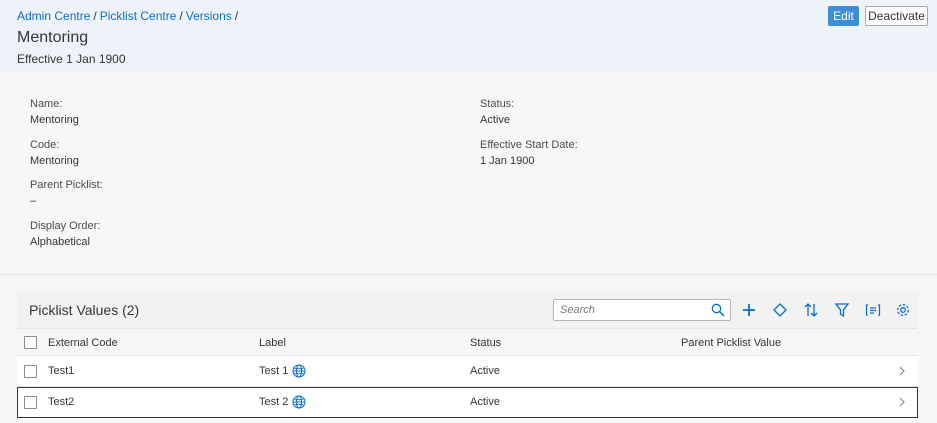 The height and width of the screenshot is (423, 937). Describe the element at coordinates (497, 104) in the screenshot. I see `status-label: Status:` at that location.